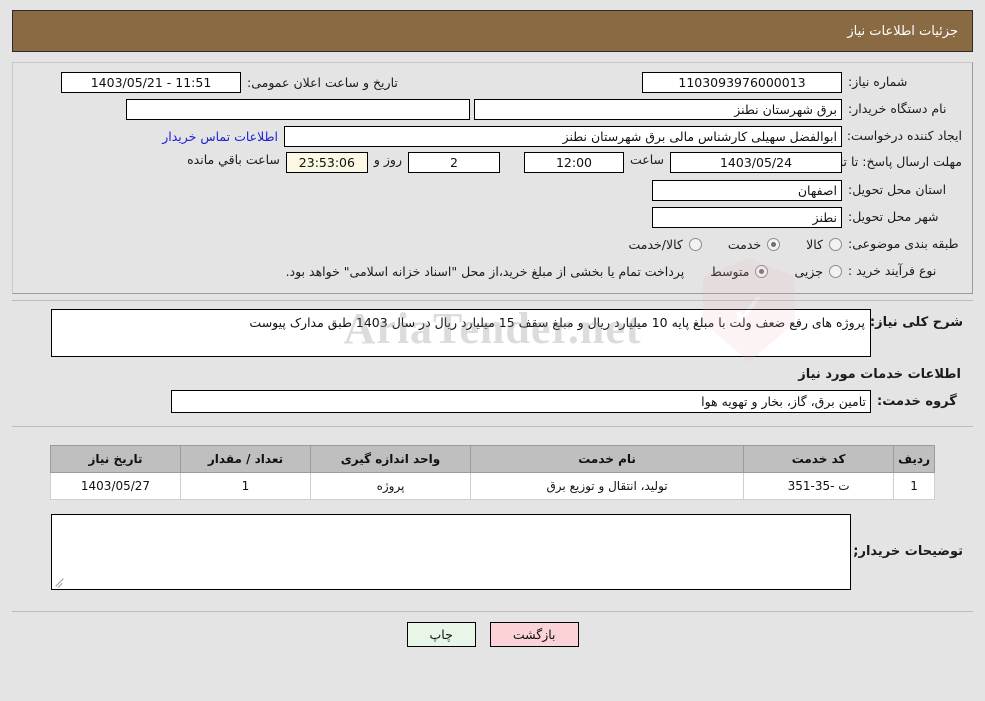 The image size is (985, 701). Describe the element at coordinates (492, 190) in the screenshot. I see `row-province: استان محل تحویل: اصفهان` at that location.